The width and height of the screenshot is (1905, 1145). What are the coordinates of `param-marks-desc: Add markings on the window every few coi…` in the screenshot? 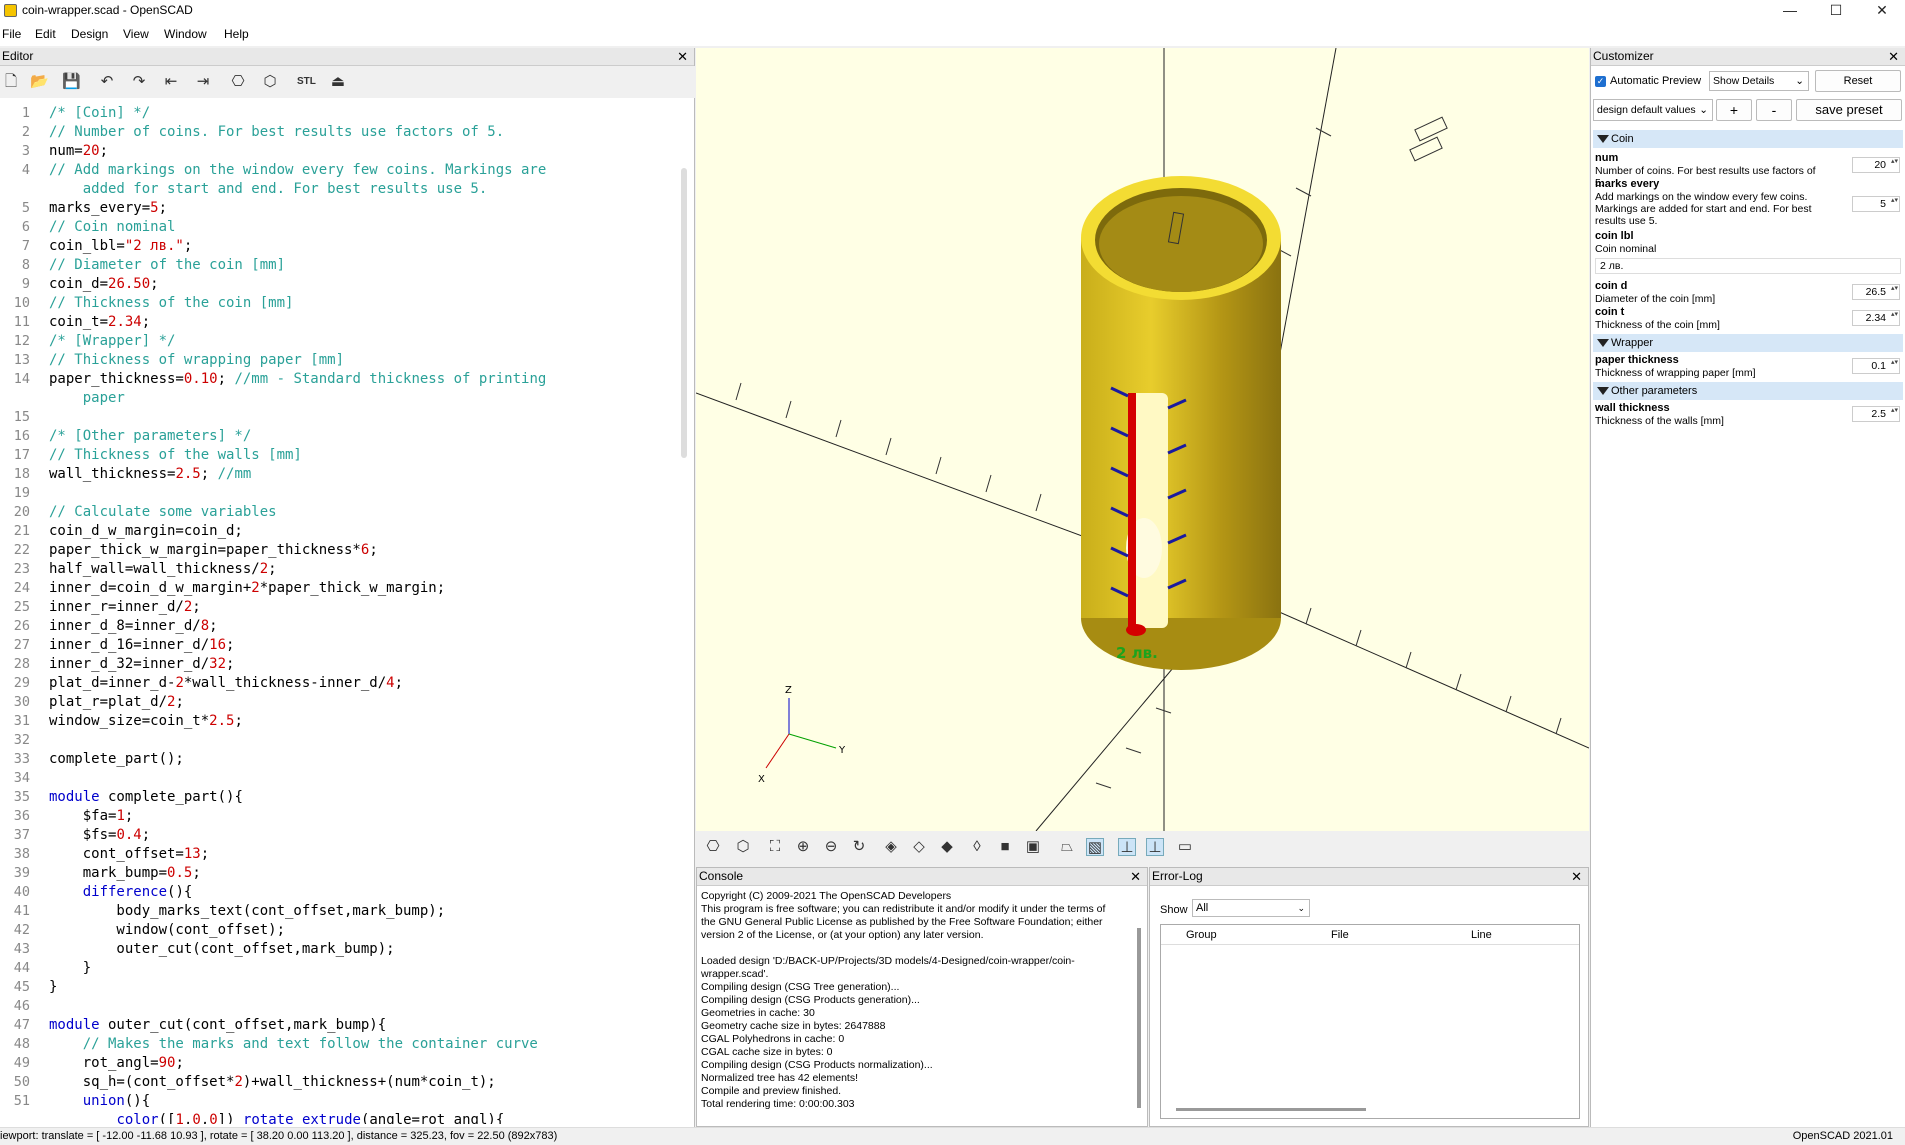 It's located at (1703, 209).